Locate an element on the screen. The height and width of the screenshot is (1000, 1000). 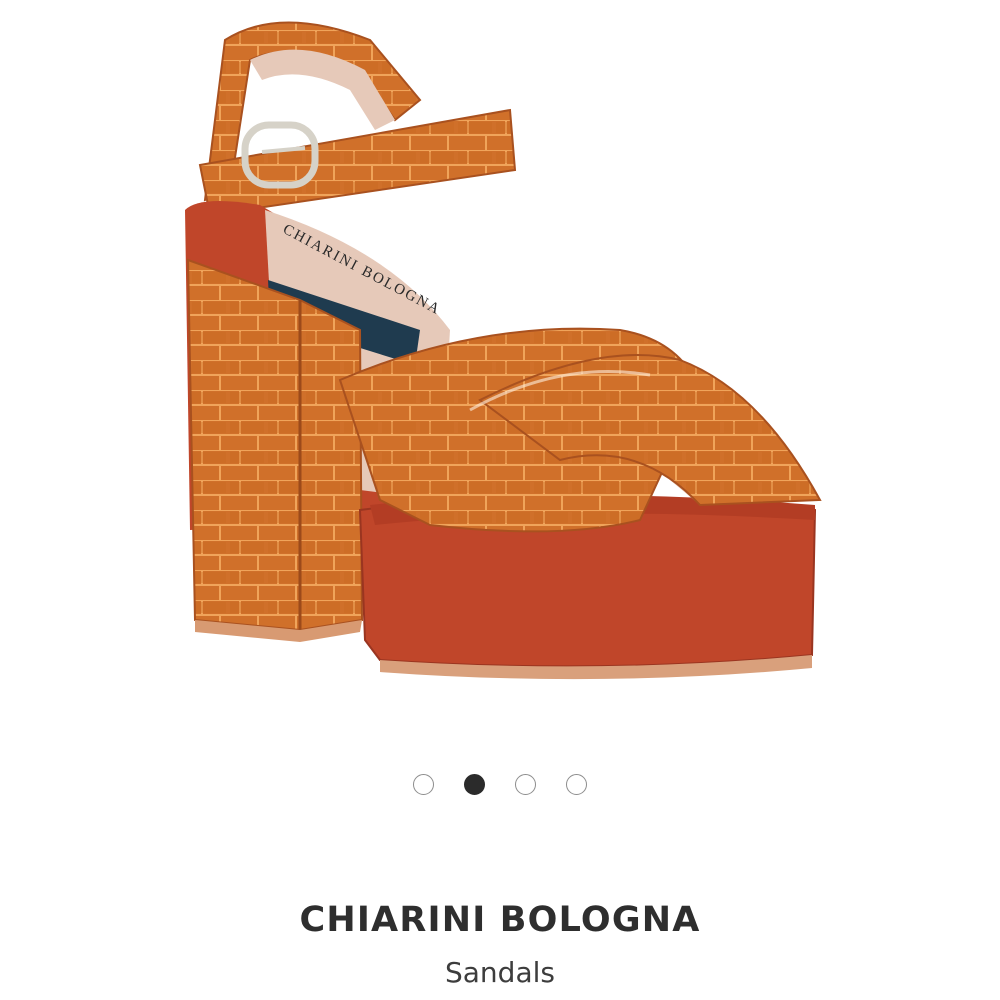
product-brand: CHIARINI BOLOGNA is located at coordinates (500, 920).